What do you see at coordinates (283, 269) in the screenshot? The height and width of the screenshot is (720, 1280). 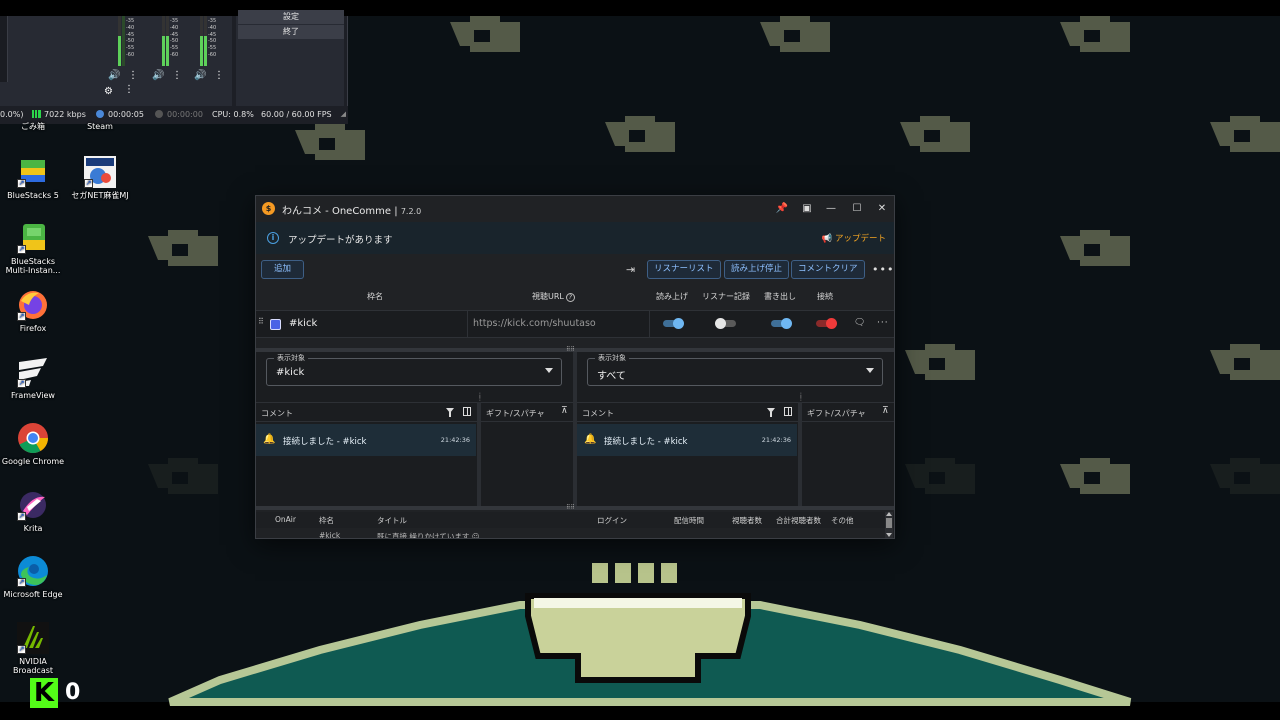 I see `add-button: 追加` at bounding box center [283, 269].